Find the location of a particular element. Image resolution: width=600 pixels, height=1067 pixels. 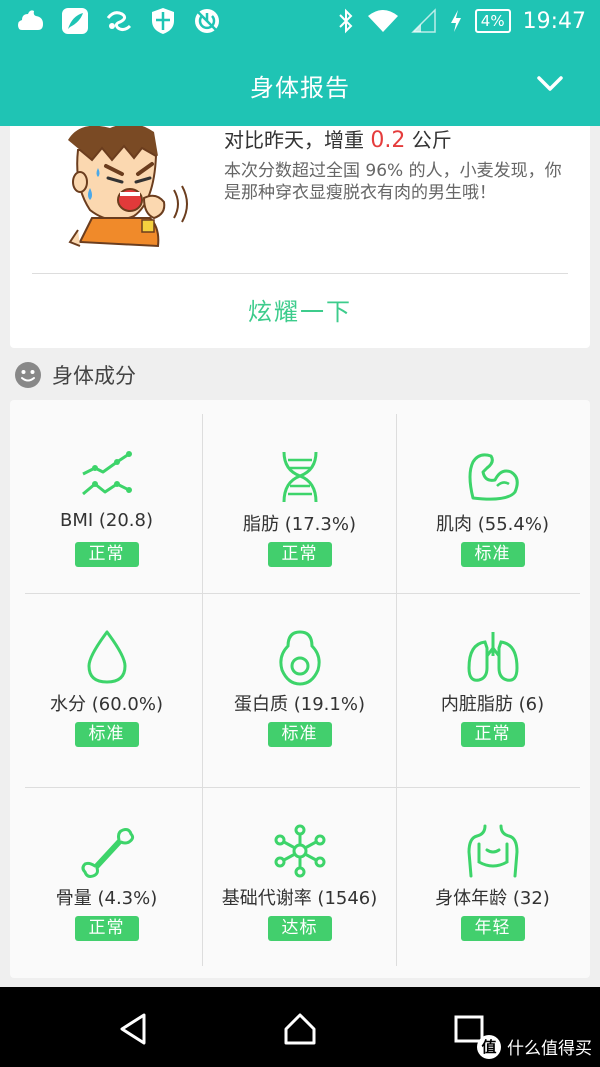

status-badge: 年轻 is located at coordinates (492, 928).